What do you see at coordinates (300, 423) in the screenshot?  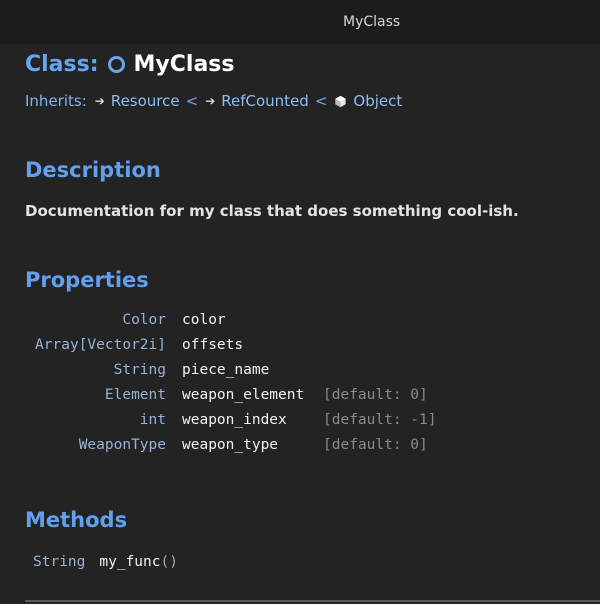 I see `table-row: int weapon_index [default: -1]` at bounding box center [300, 423].